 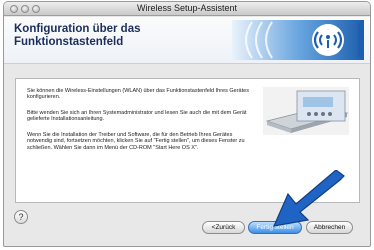 I want to click on pointer-arrow-icon, so click(x=309, y=198).